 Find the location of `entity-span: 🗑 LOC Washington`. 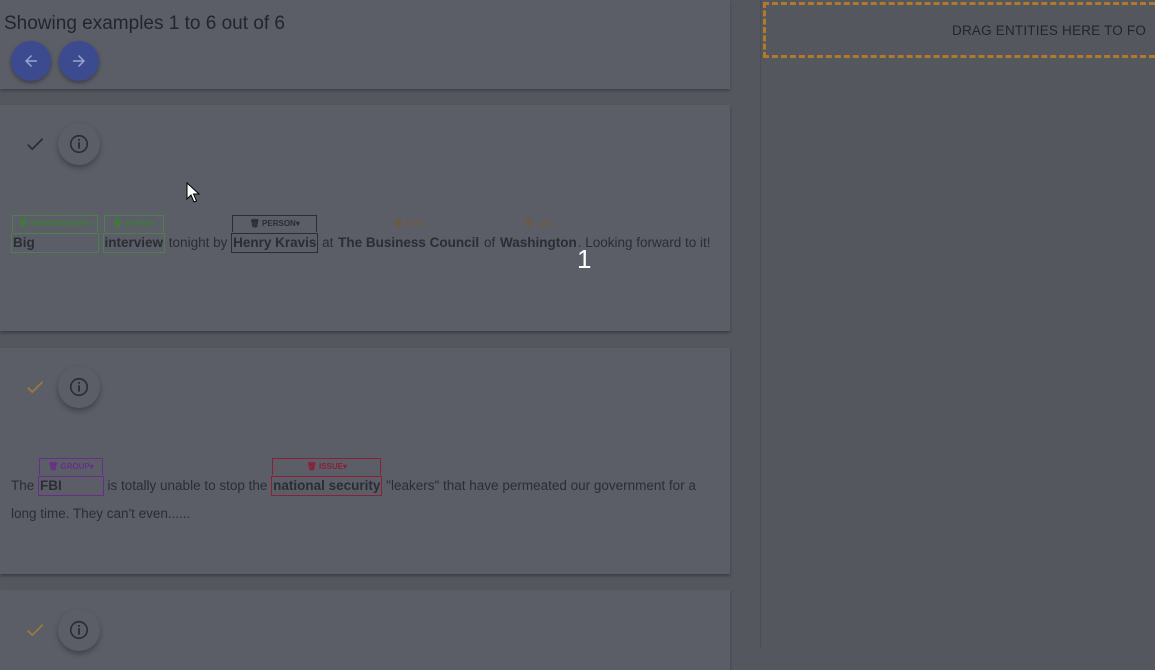

entity-span: 🗑 LOC Washington is located at coordinates (538, 235).